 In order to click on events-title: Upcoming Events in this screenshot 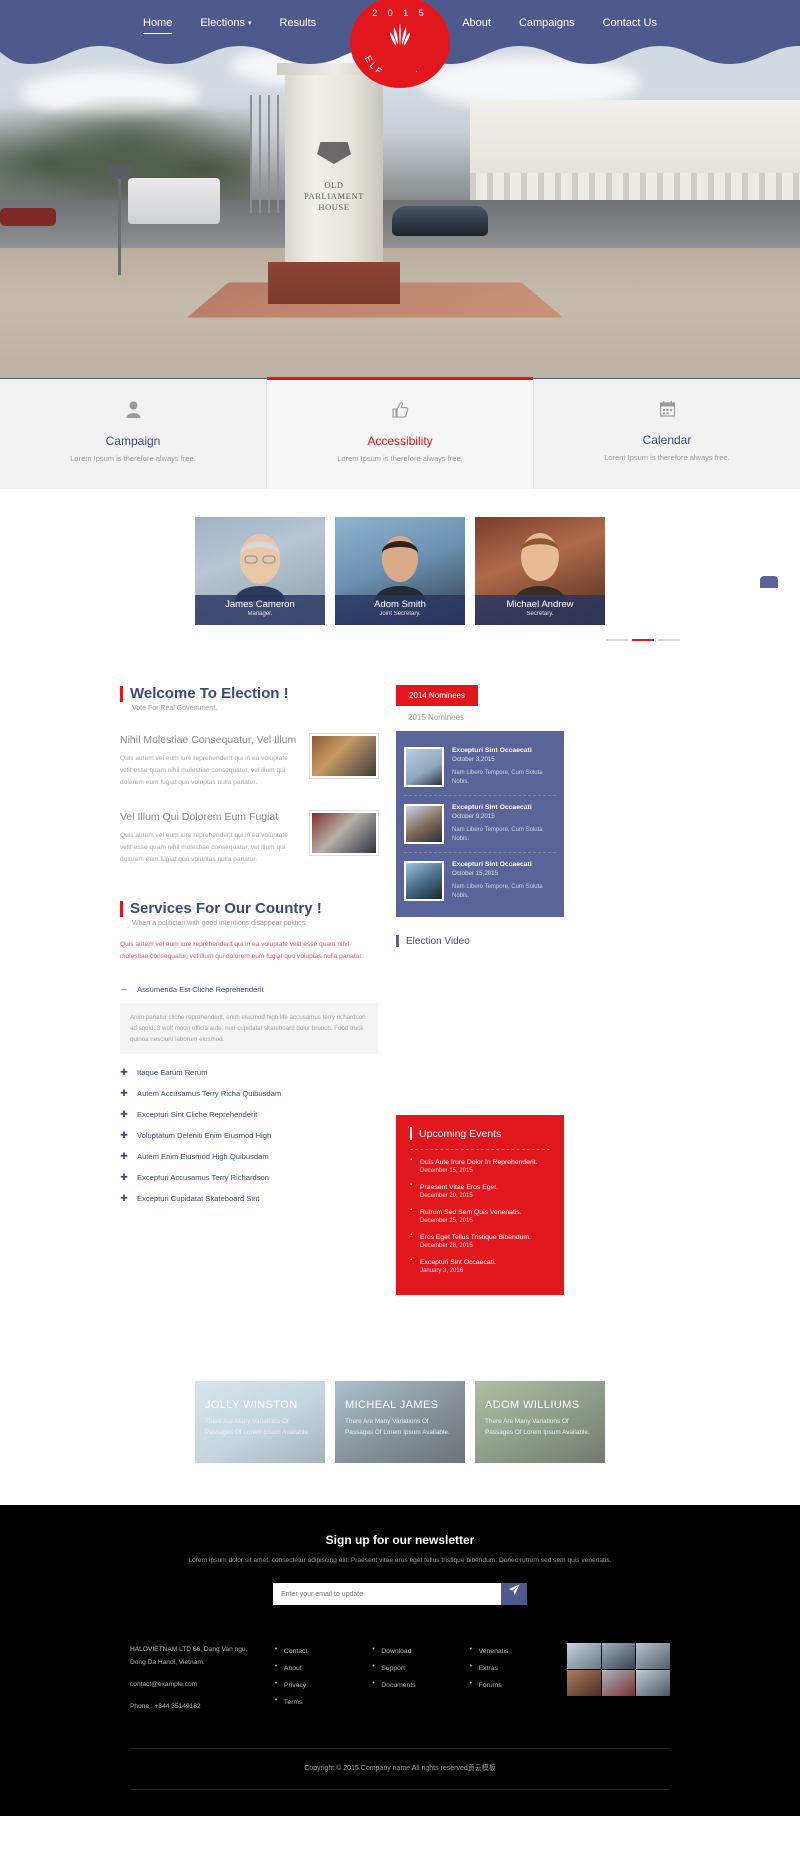, I will do `click(460, 1133)`.